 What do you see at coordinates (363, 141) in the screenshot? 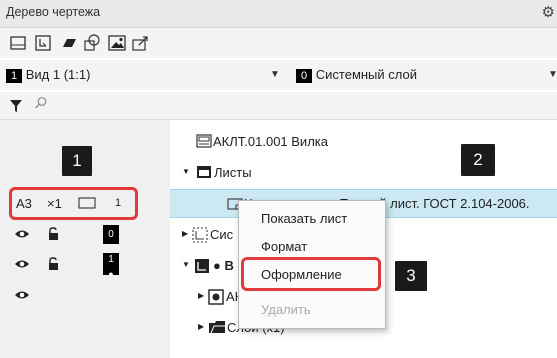
I see `tree-item-document: АКЛТ.01.001 Вилка` at bounding box center [363, 141].